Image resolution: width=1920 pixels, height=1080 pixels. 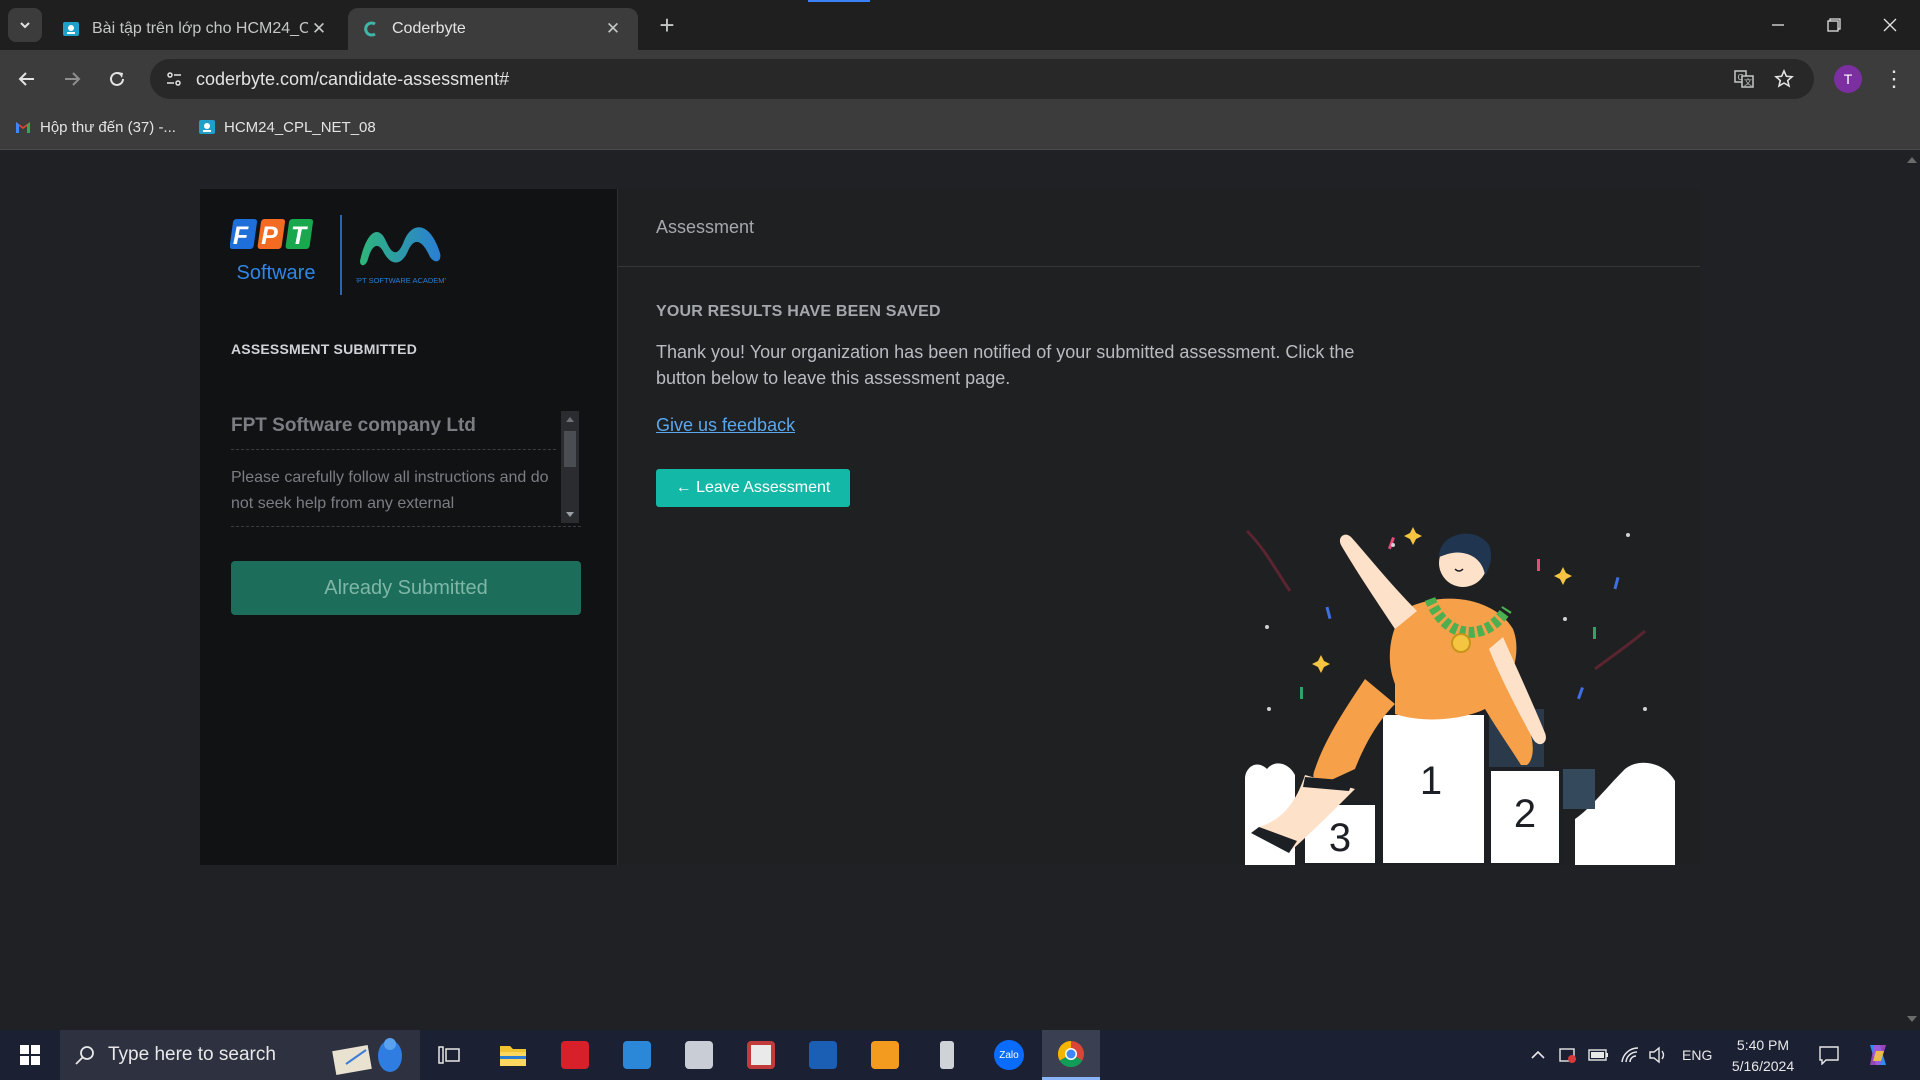 I want to click on podium-third: 3, so click(x=1340, y=838).